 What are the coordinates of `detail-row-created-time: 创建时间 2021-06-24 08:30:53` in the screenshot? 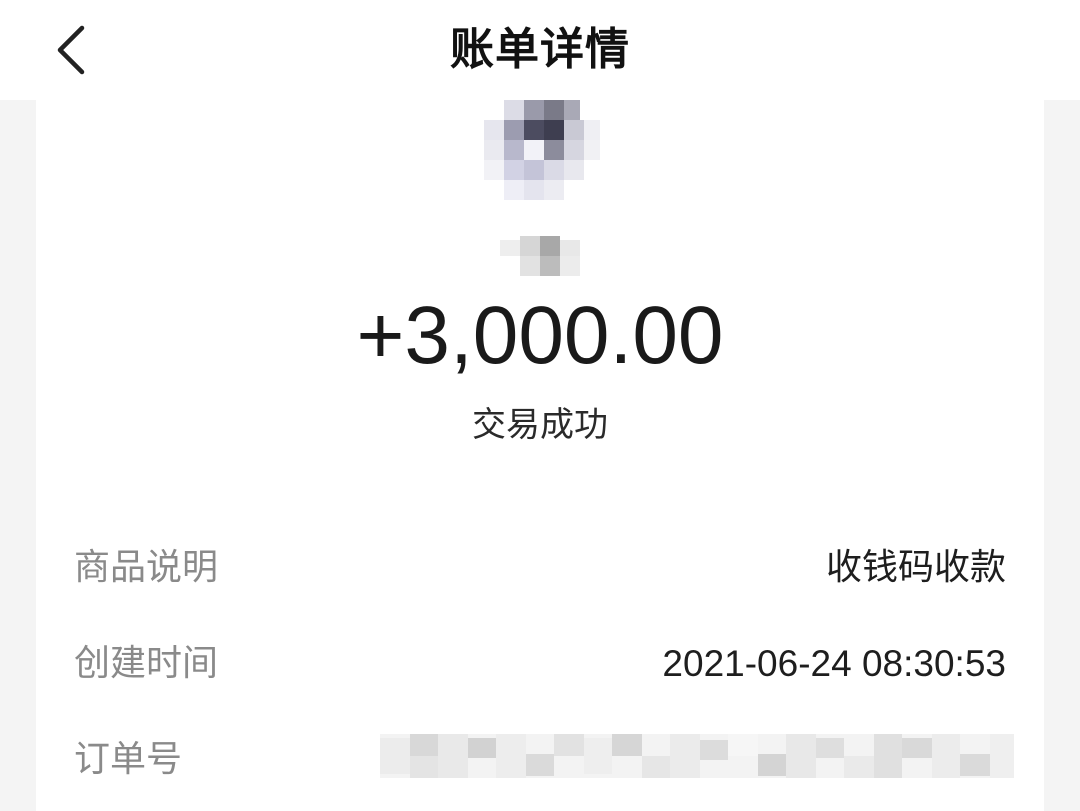 It's located at (540, 664).